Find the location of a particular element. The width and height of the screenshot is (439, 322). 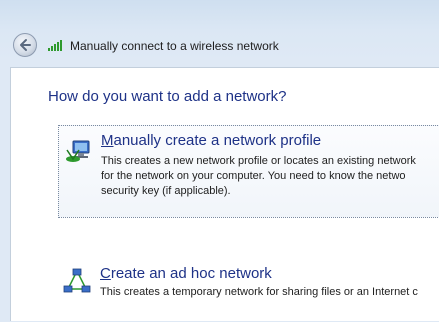

option-title: Create an ad hoc network is located at coordinates (186, 273).